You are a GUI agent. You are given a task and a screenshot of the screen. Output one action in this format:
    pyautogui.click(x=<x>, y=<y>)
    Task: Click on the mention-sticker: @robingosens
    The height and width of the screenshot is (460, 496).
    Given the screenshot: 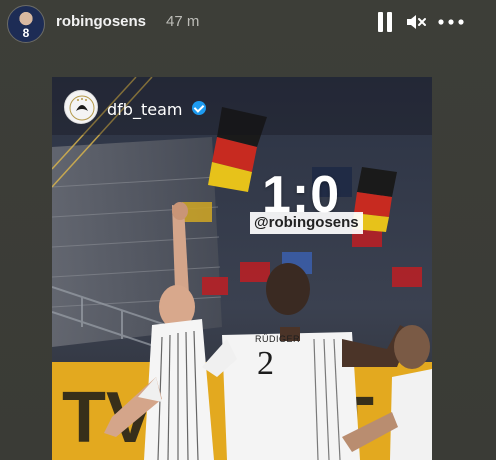 What is the action you would take?
    pyautogui.click(x=306, y=223)
    